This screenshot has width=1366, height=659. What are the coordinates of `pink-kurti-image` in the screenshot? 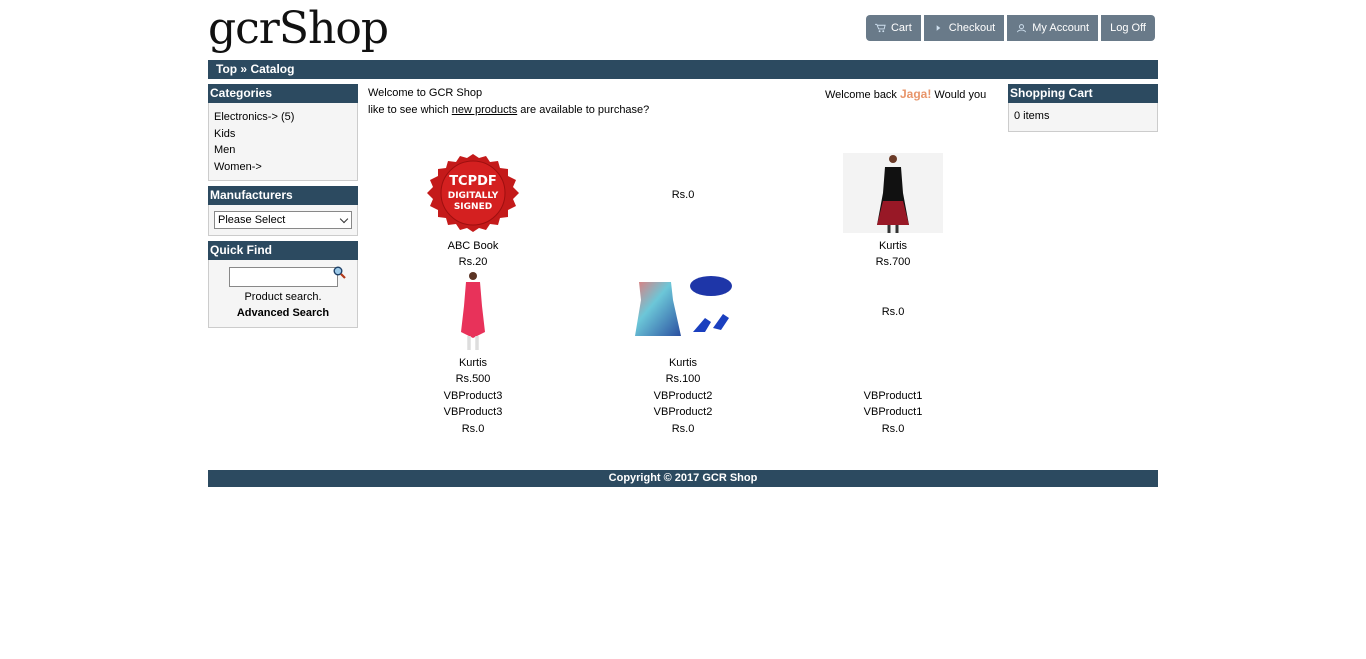 It's located at (473, 310).